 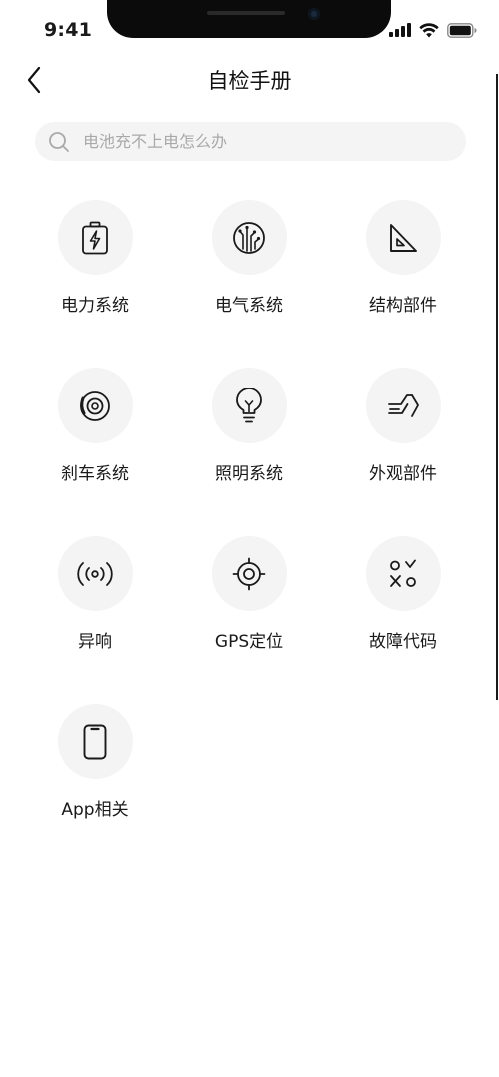 What do you see at coordinates (95, 788) in the screenshot?
I see `category-app-related: App相关` at bounding box center [95, 788].